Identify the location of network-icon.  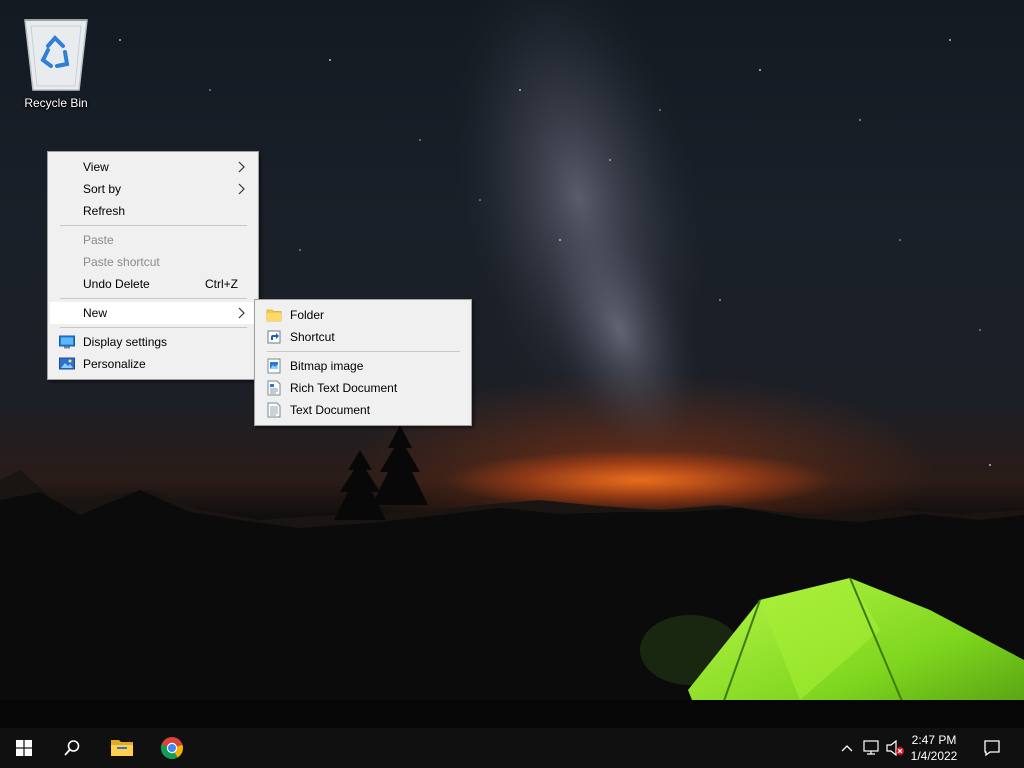
(871, 747).